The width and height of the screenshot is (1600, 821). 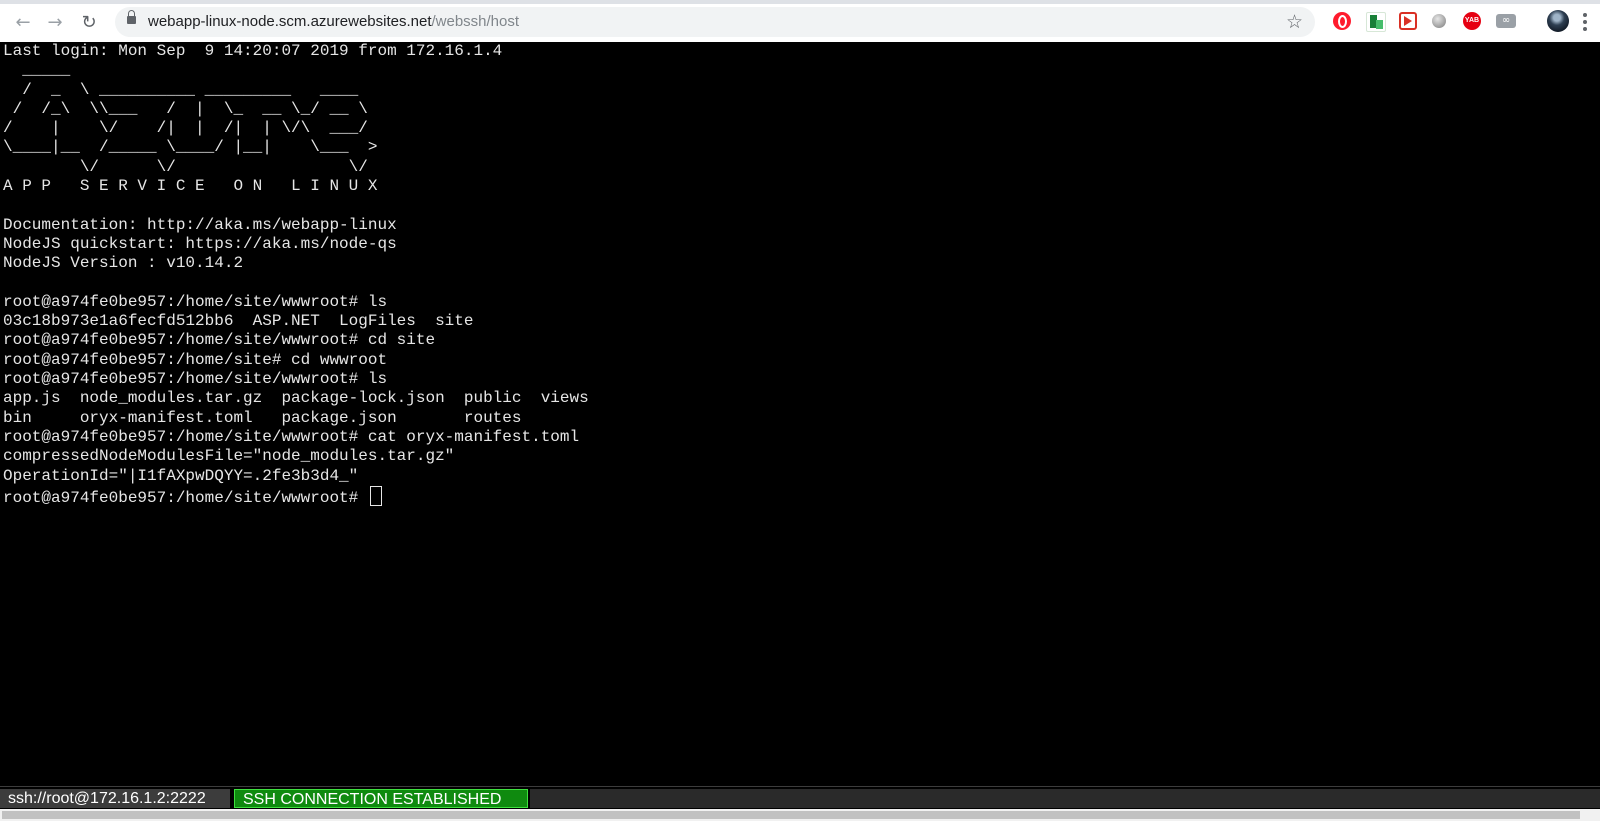 I want to click on terminal-line: NodeJS Version : v10.14.2, so click(x=123, y=263).